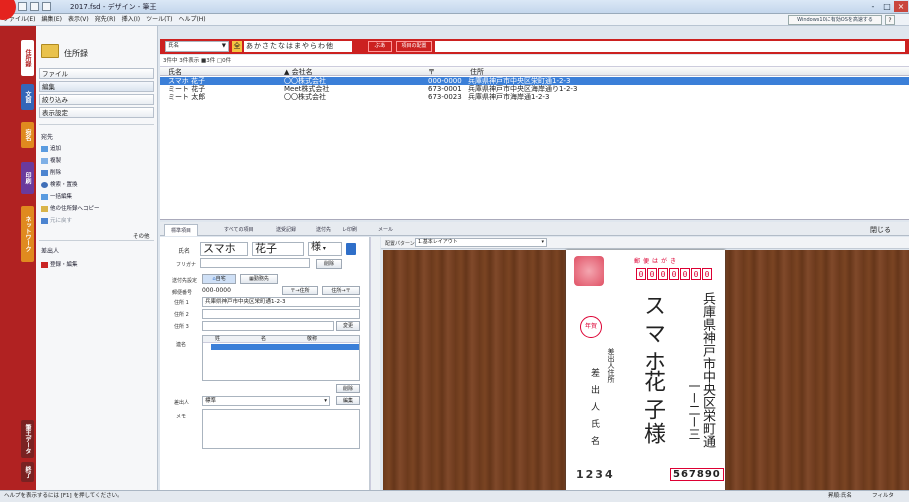 The image size is (909, 502). What do you see at coordinates (44, 160) in the screenshot?
I see `duplicate-icon` at bounding box center [44, 160].